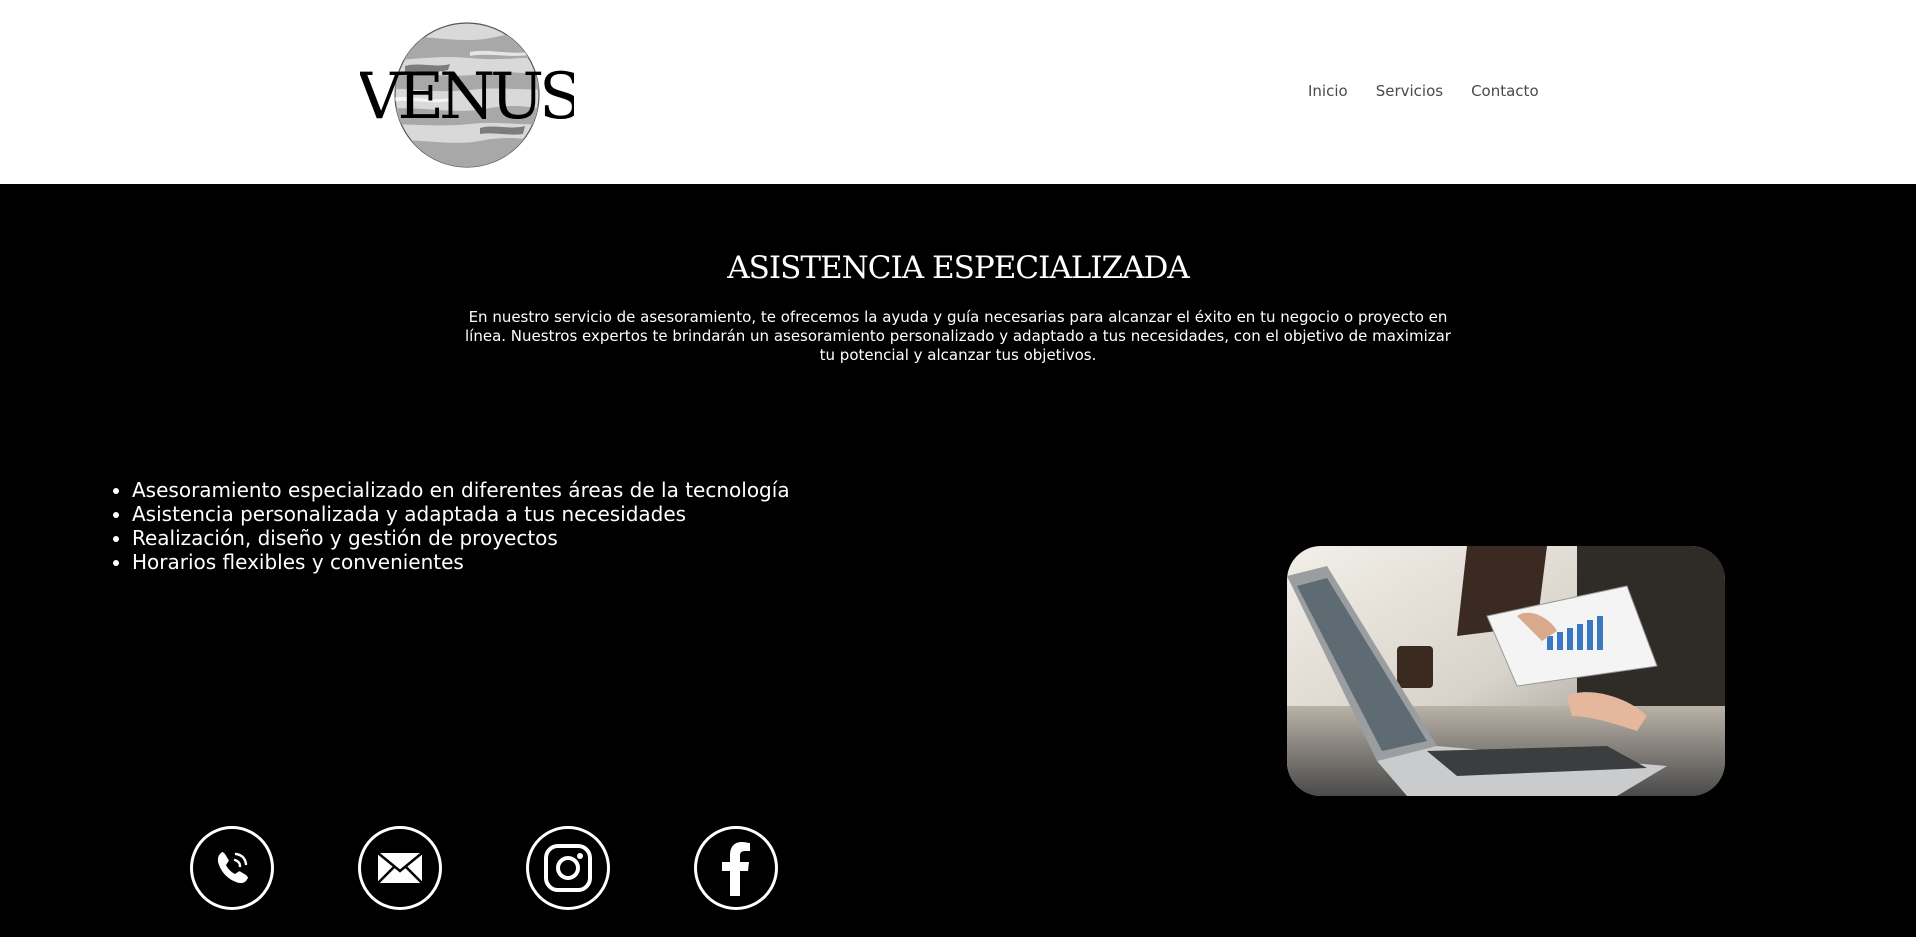 Image resolution: width=1916 pixels, height=937 pixels. Describe the element at coordinates (467, 97) in the screenshot. I see `svg-text: VENUS` at that location.